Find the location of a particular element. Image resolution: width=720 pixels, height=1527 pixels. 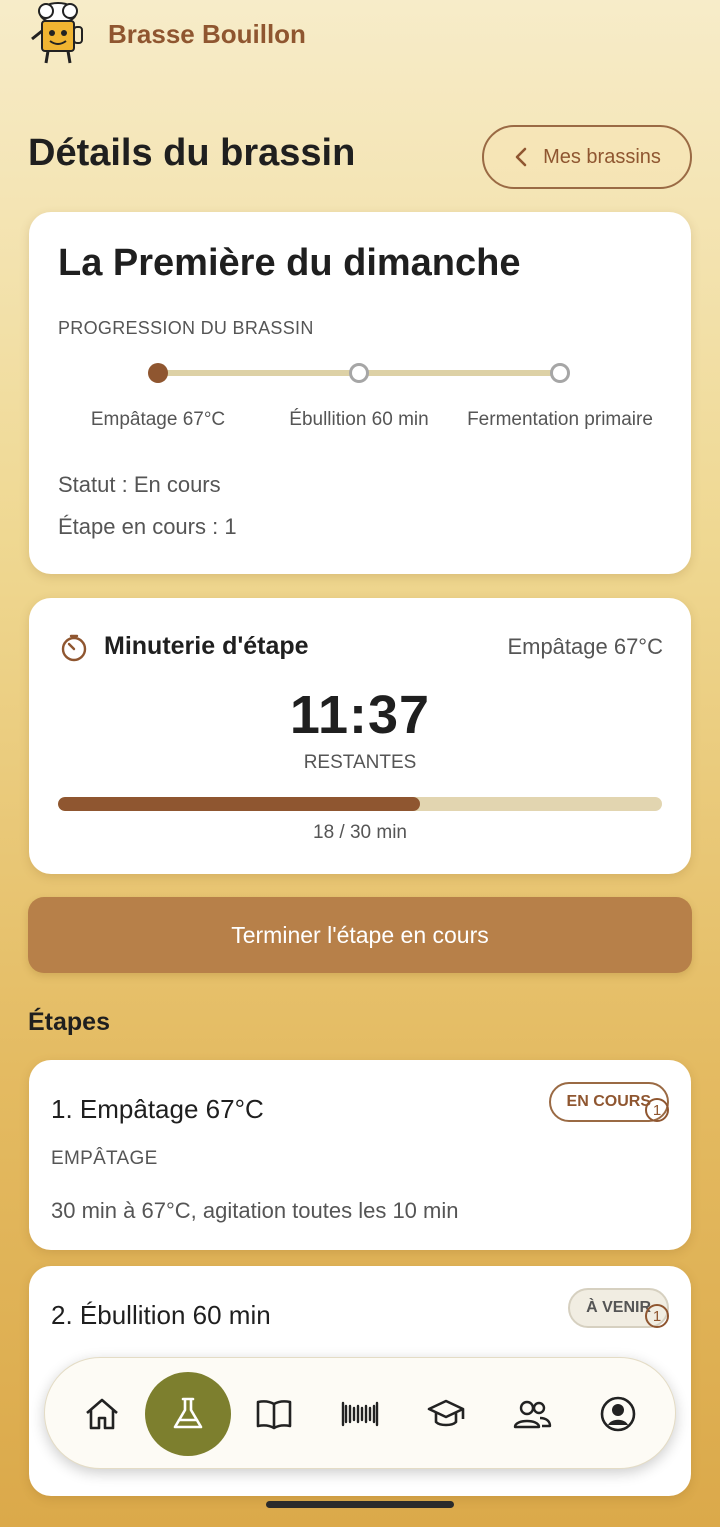

status-badge-upcoming: À VENIR 1 is located at coordinates (618, 1308).